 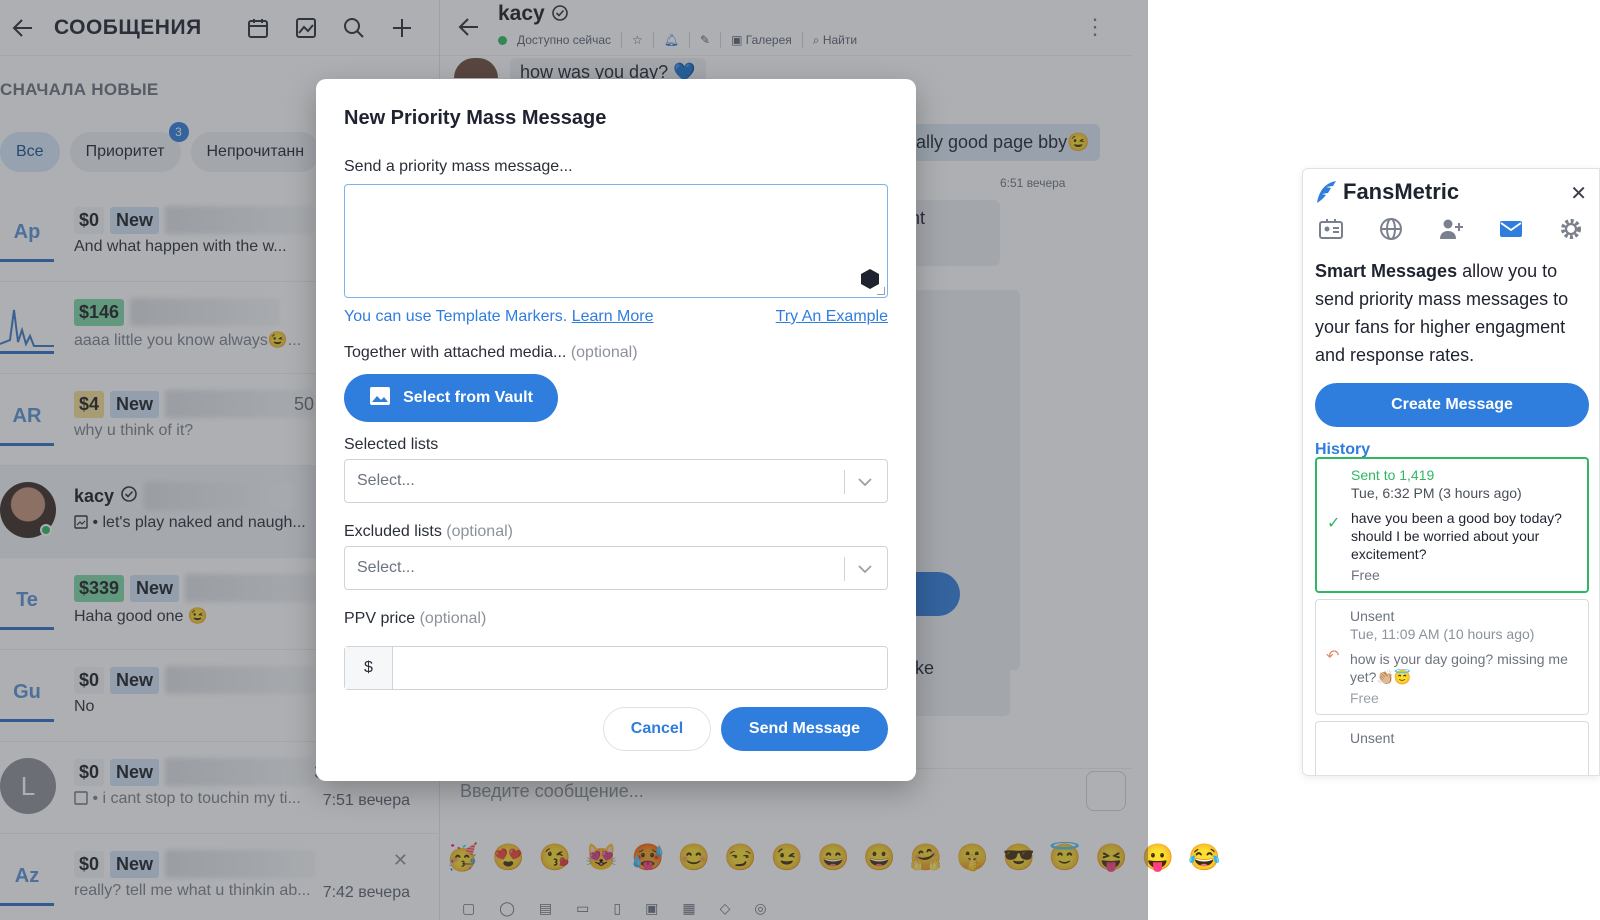 What do you see at coordinates (1452, 405) in the screenshot?
I see `create-message-button: Create Message` at bounding box center [1452, 405].